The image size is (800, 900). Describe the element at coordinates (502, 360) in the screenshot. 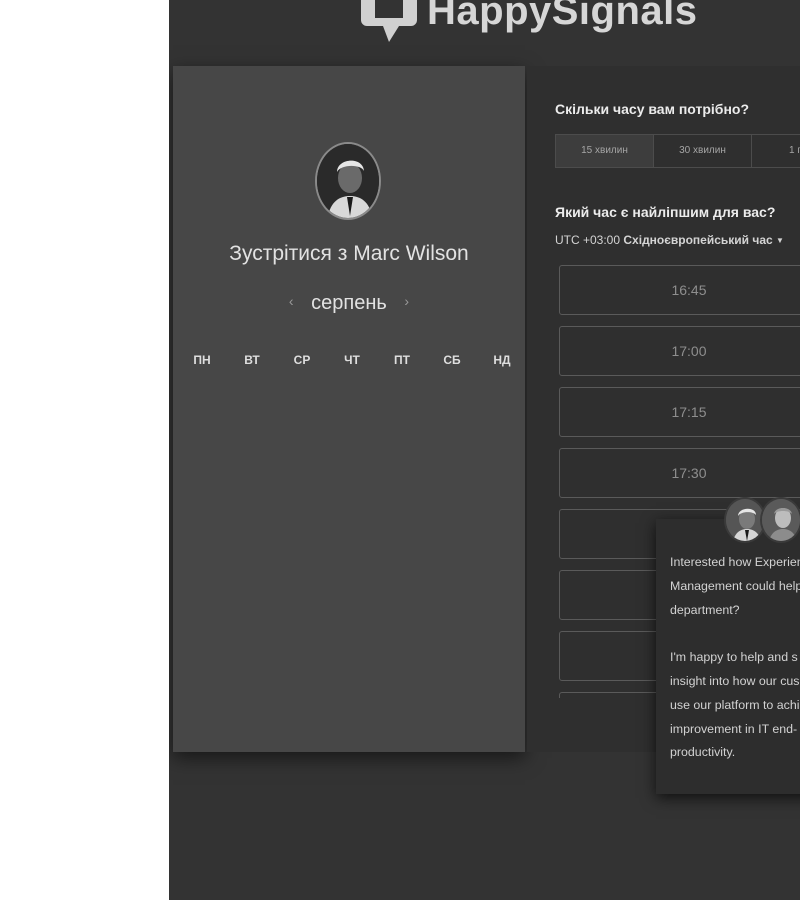

I see `weekday-label: НД` at that location.